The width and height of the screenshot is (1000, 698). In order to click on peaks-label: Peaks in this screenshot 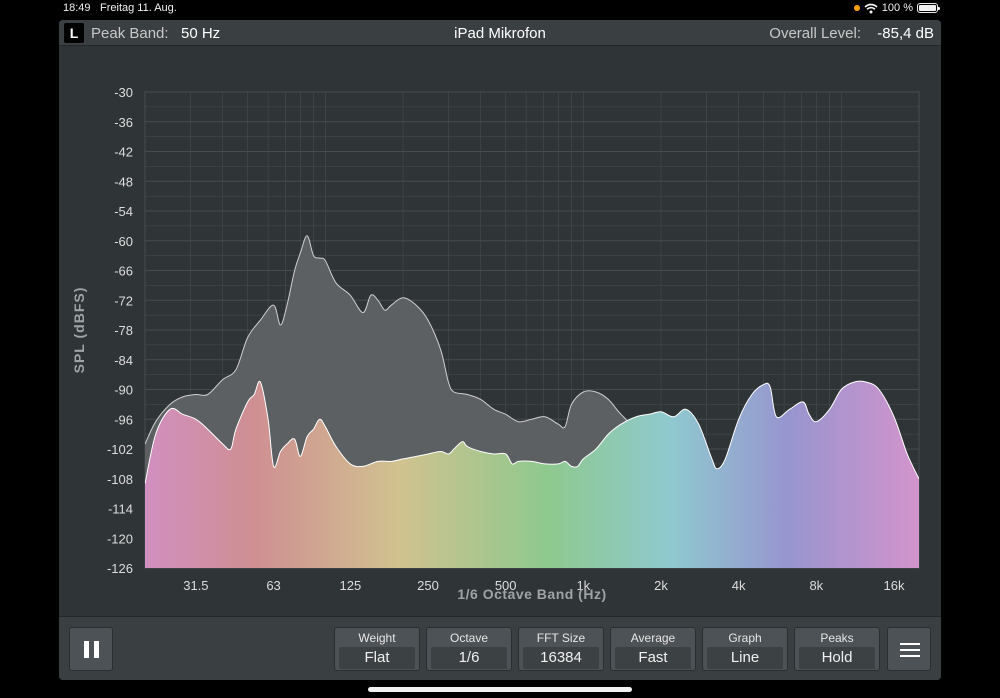, I will do `click(837, 638)`.